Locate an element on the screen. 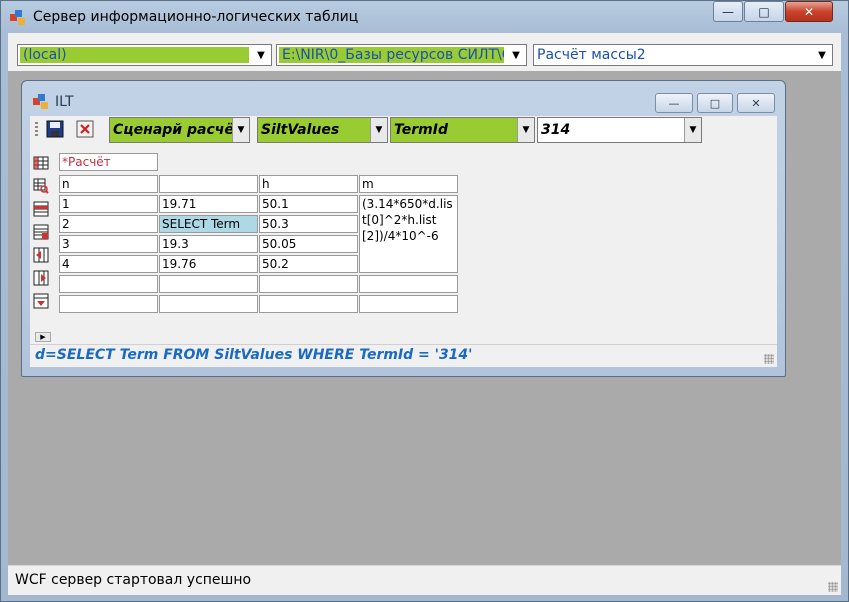  delete-icon is located at coordinates (85, 129).